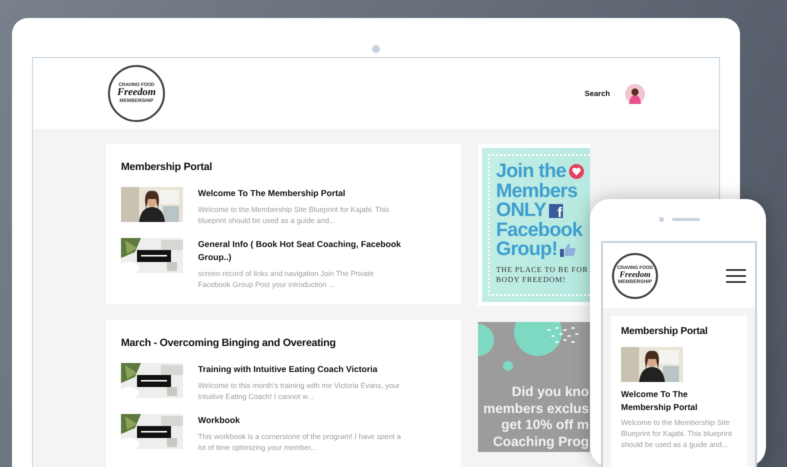  I want to click on lesson-title: Workbook, so click(303, 420).